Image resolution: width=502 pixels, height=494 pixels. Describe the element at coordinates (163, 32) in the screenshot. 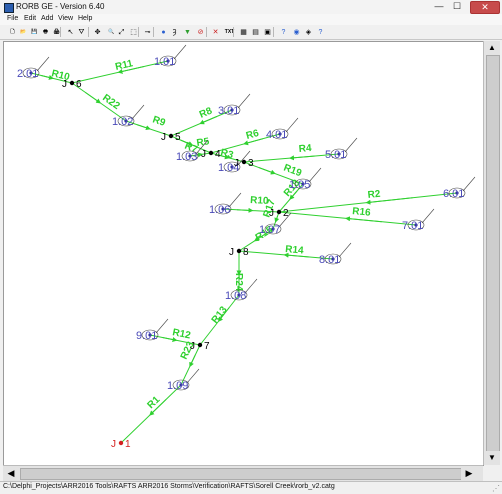

I see `add-node-icon: ●` at that location.